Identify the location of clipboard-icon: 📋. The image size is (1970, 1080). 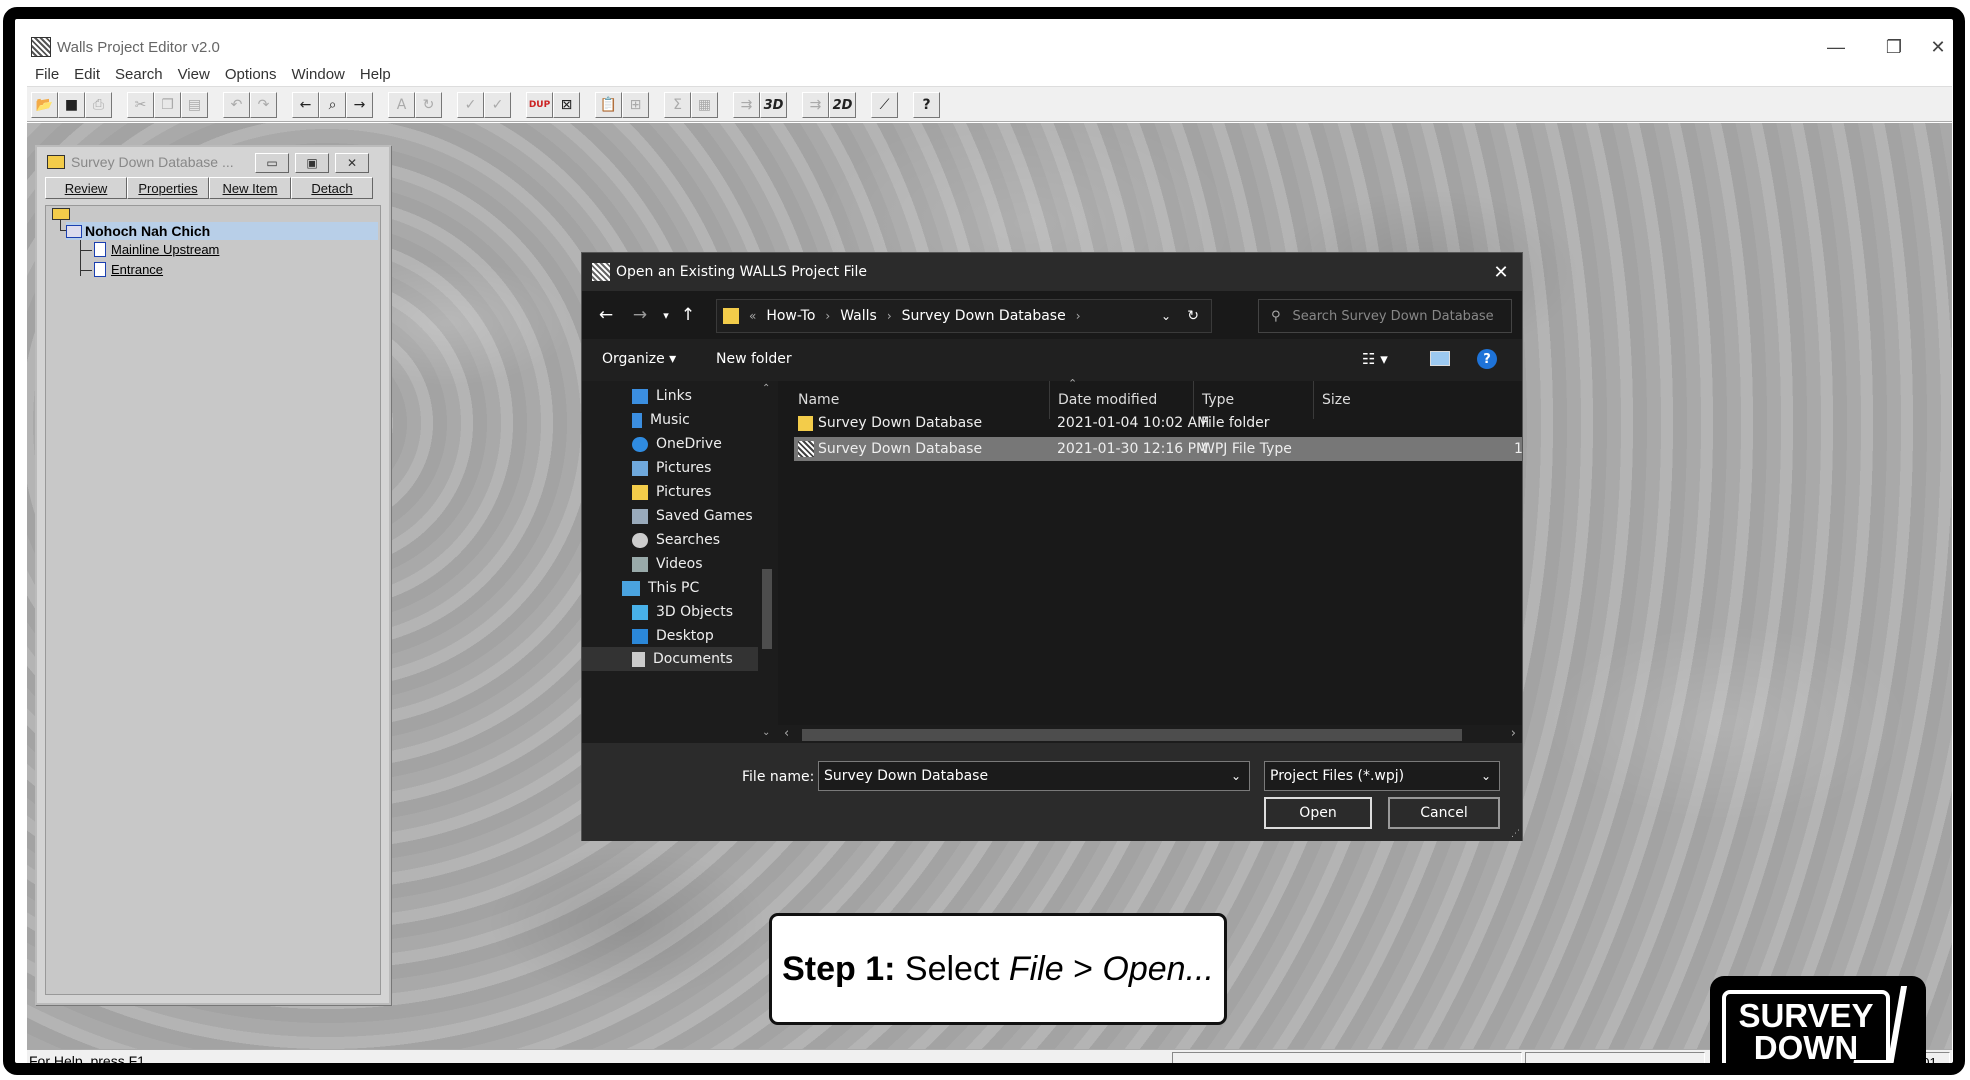
(608, 105).